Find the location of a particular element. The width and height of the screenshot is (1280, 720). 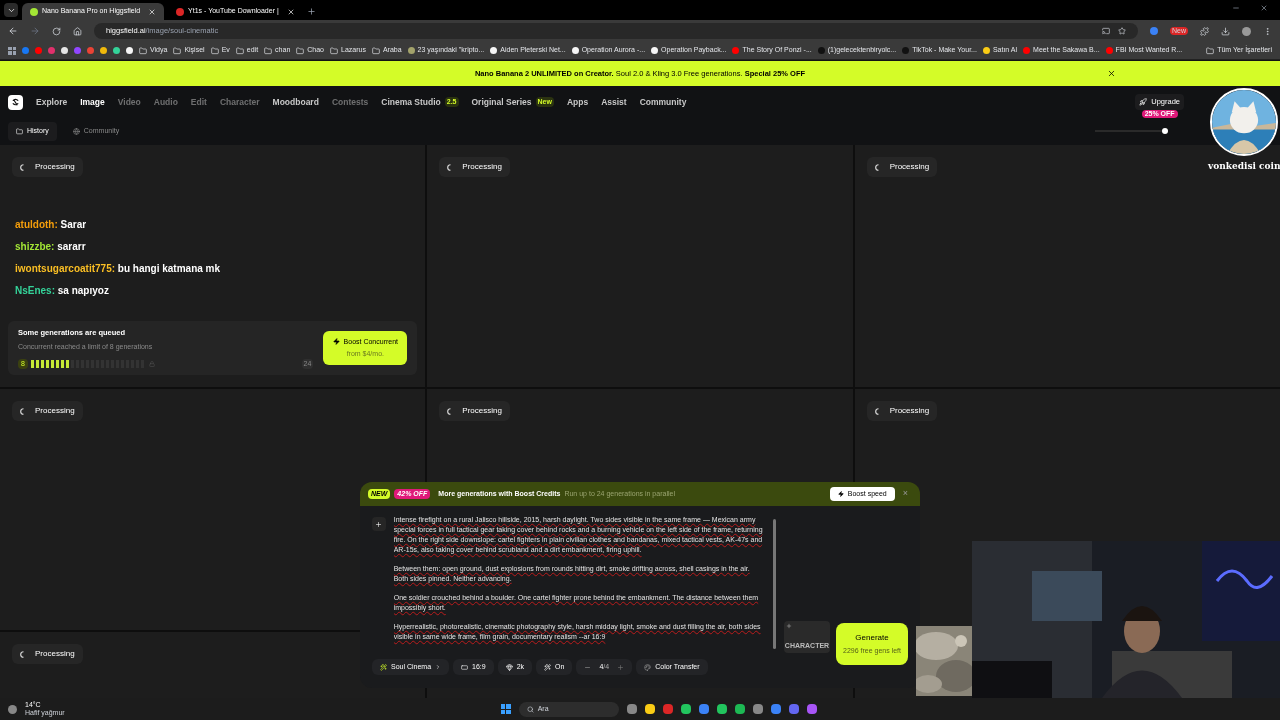

chat-message: shizzbe: sararr is located at coordinates (51, 247).